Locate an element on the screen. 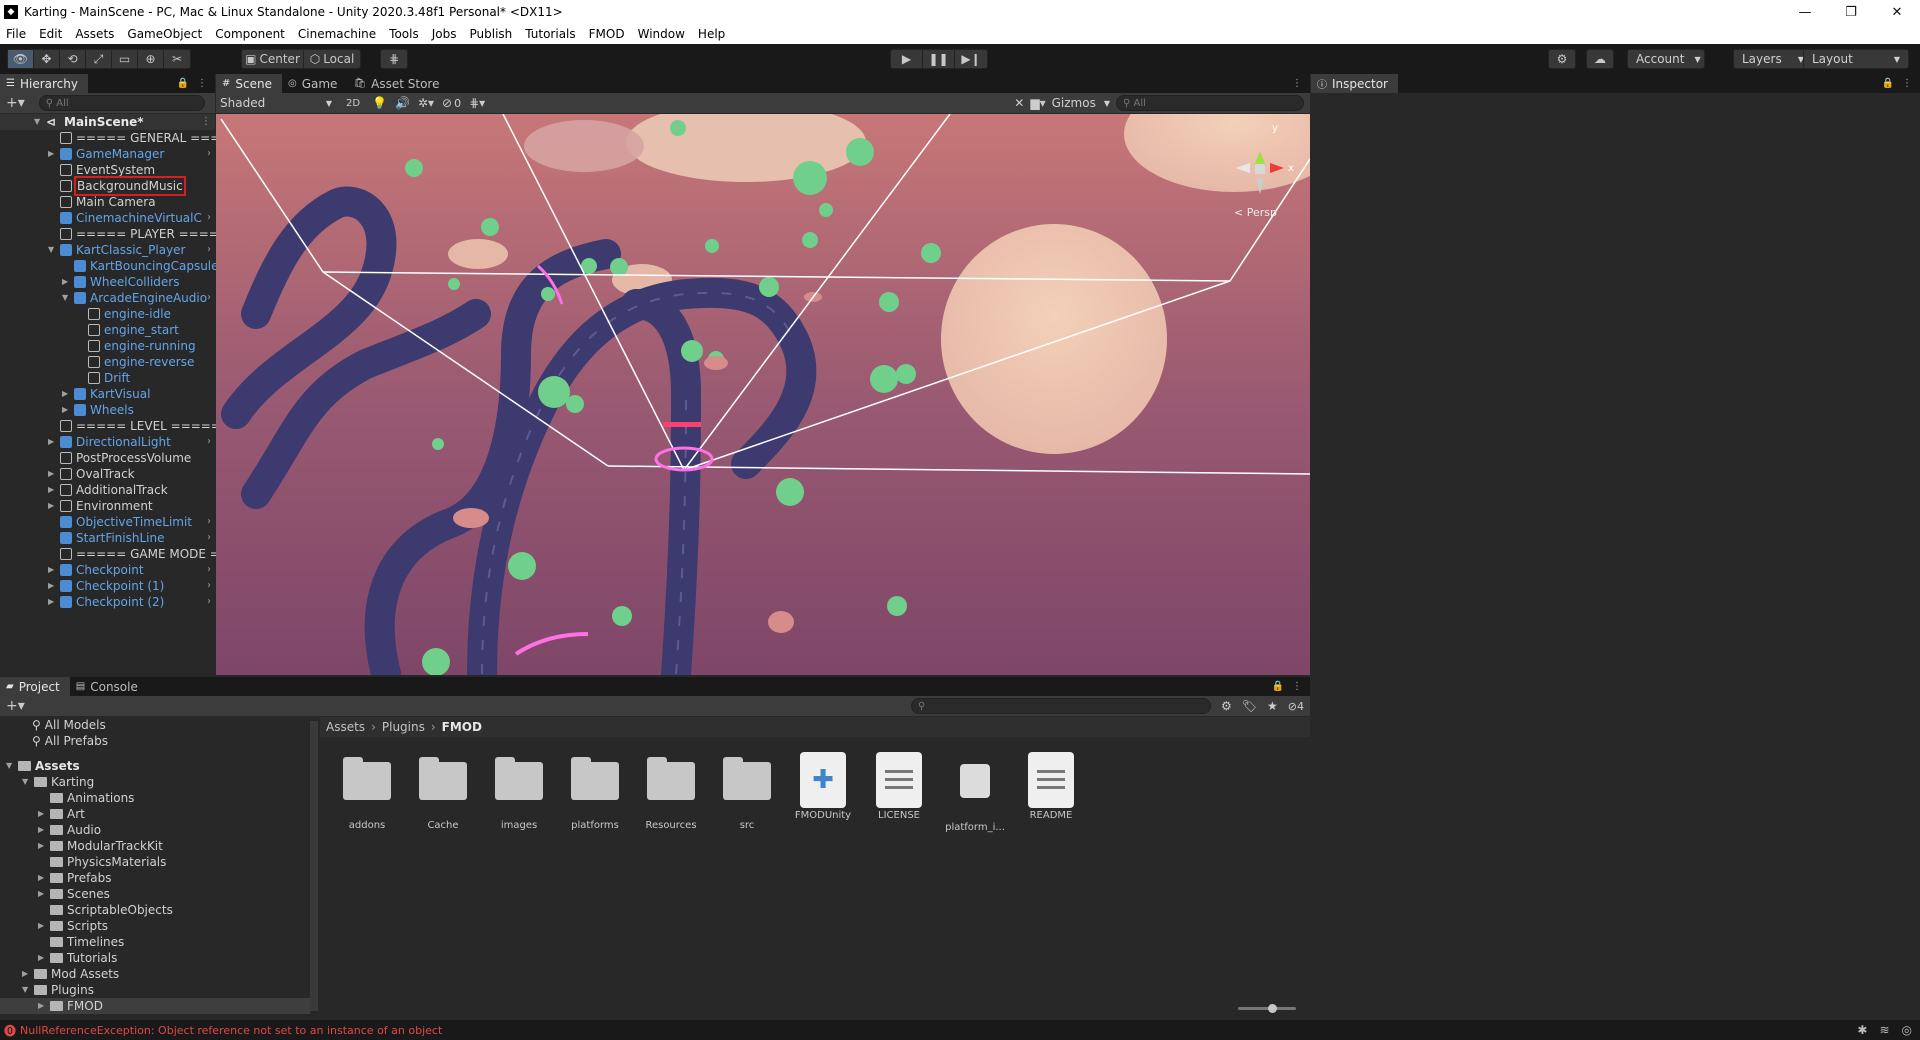  hierarchy-row: ▼ KartClassic_Player › is located at coordinates (107, 250).